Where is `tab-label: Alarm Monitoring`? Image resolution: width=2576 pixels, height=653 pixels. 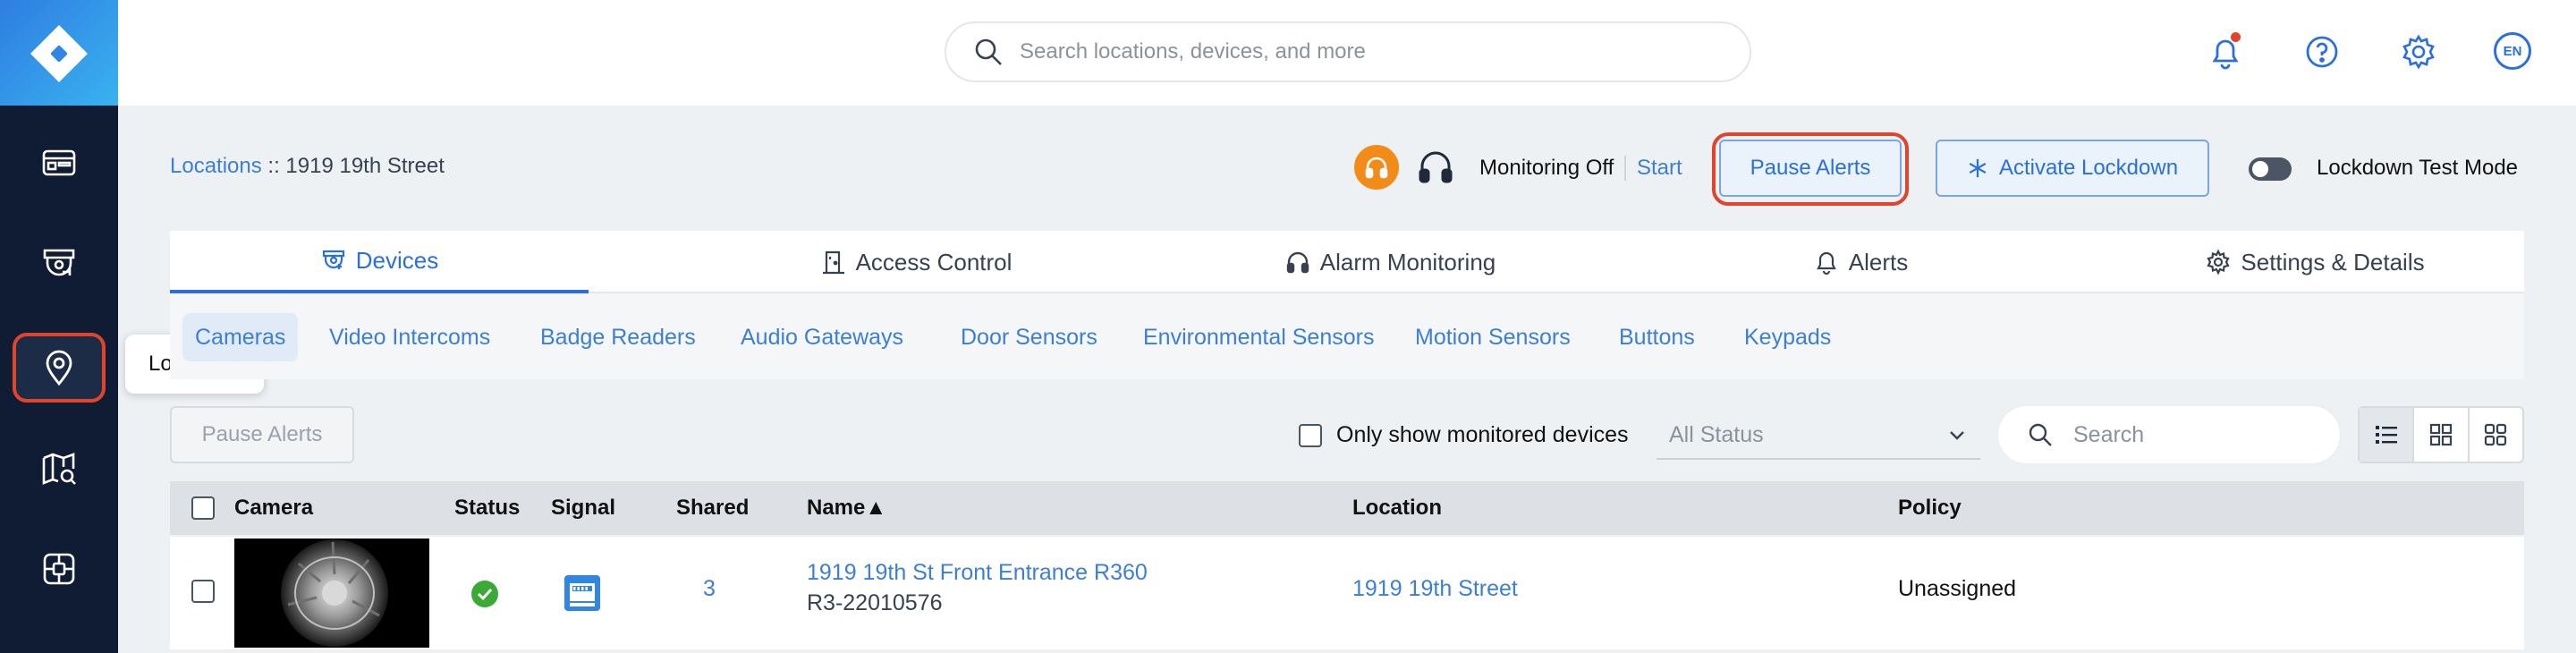 tab-label: Alarm Monitoring is located at coordinates (1407, 262).